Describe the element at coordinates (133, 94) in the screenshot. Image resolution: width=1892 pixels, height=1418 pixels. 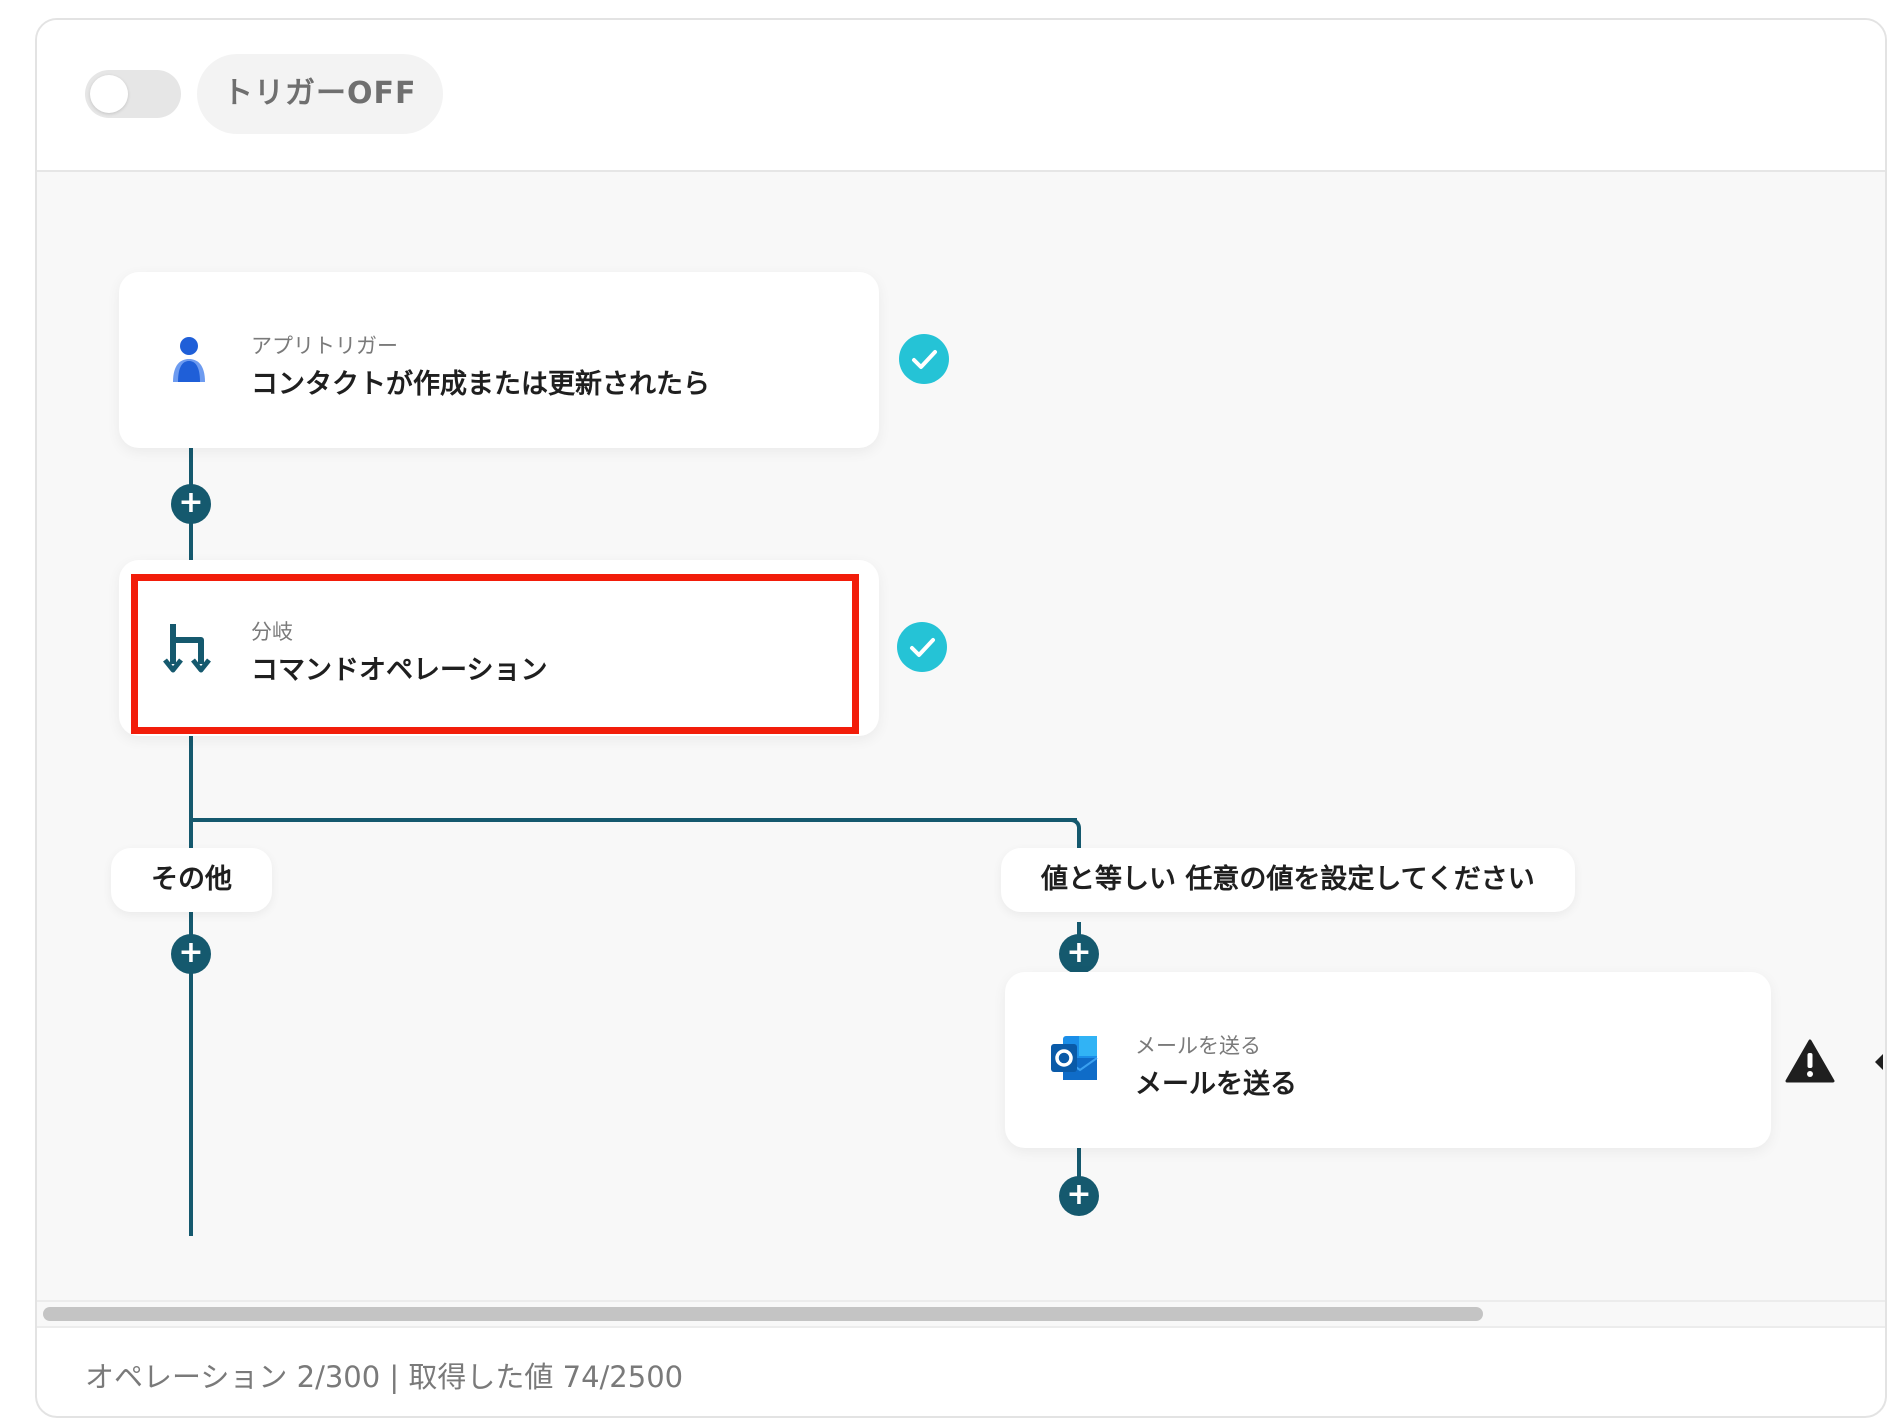
I see `trigger-toggle` at that location.